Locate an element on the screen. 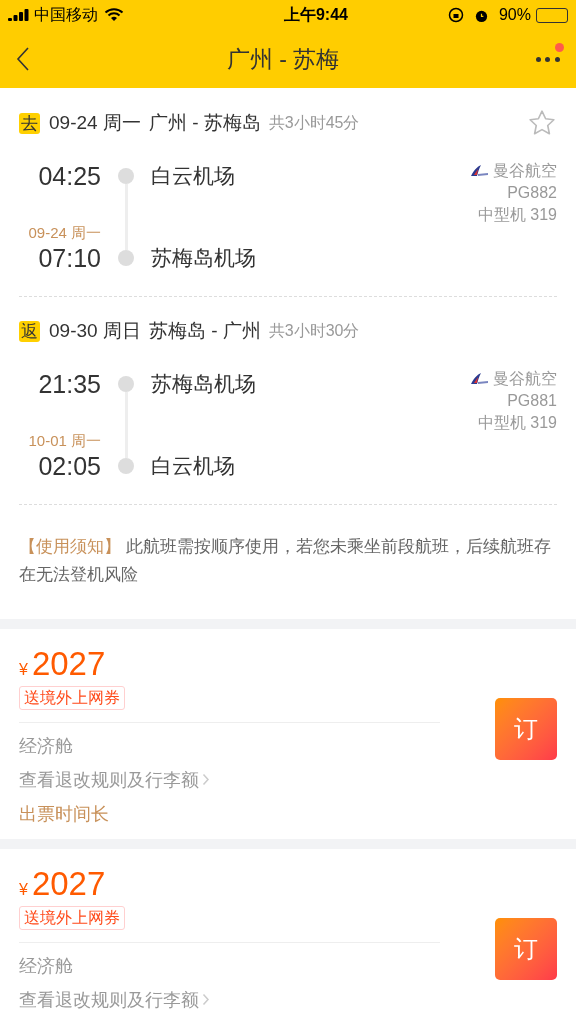 The height and width of the screenshot is (1024, 576). arrival-time: 02:05 is located at coordinates (69, 466).